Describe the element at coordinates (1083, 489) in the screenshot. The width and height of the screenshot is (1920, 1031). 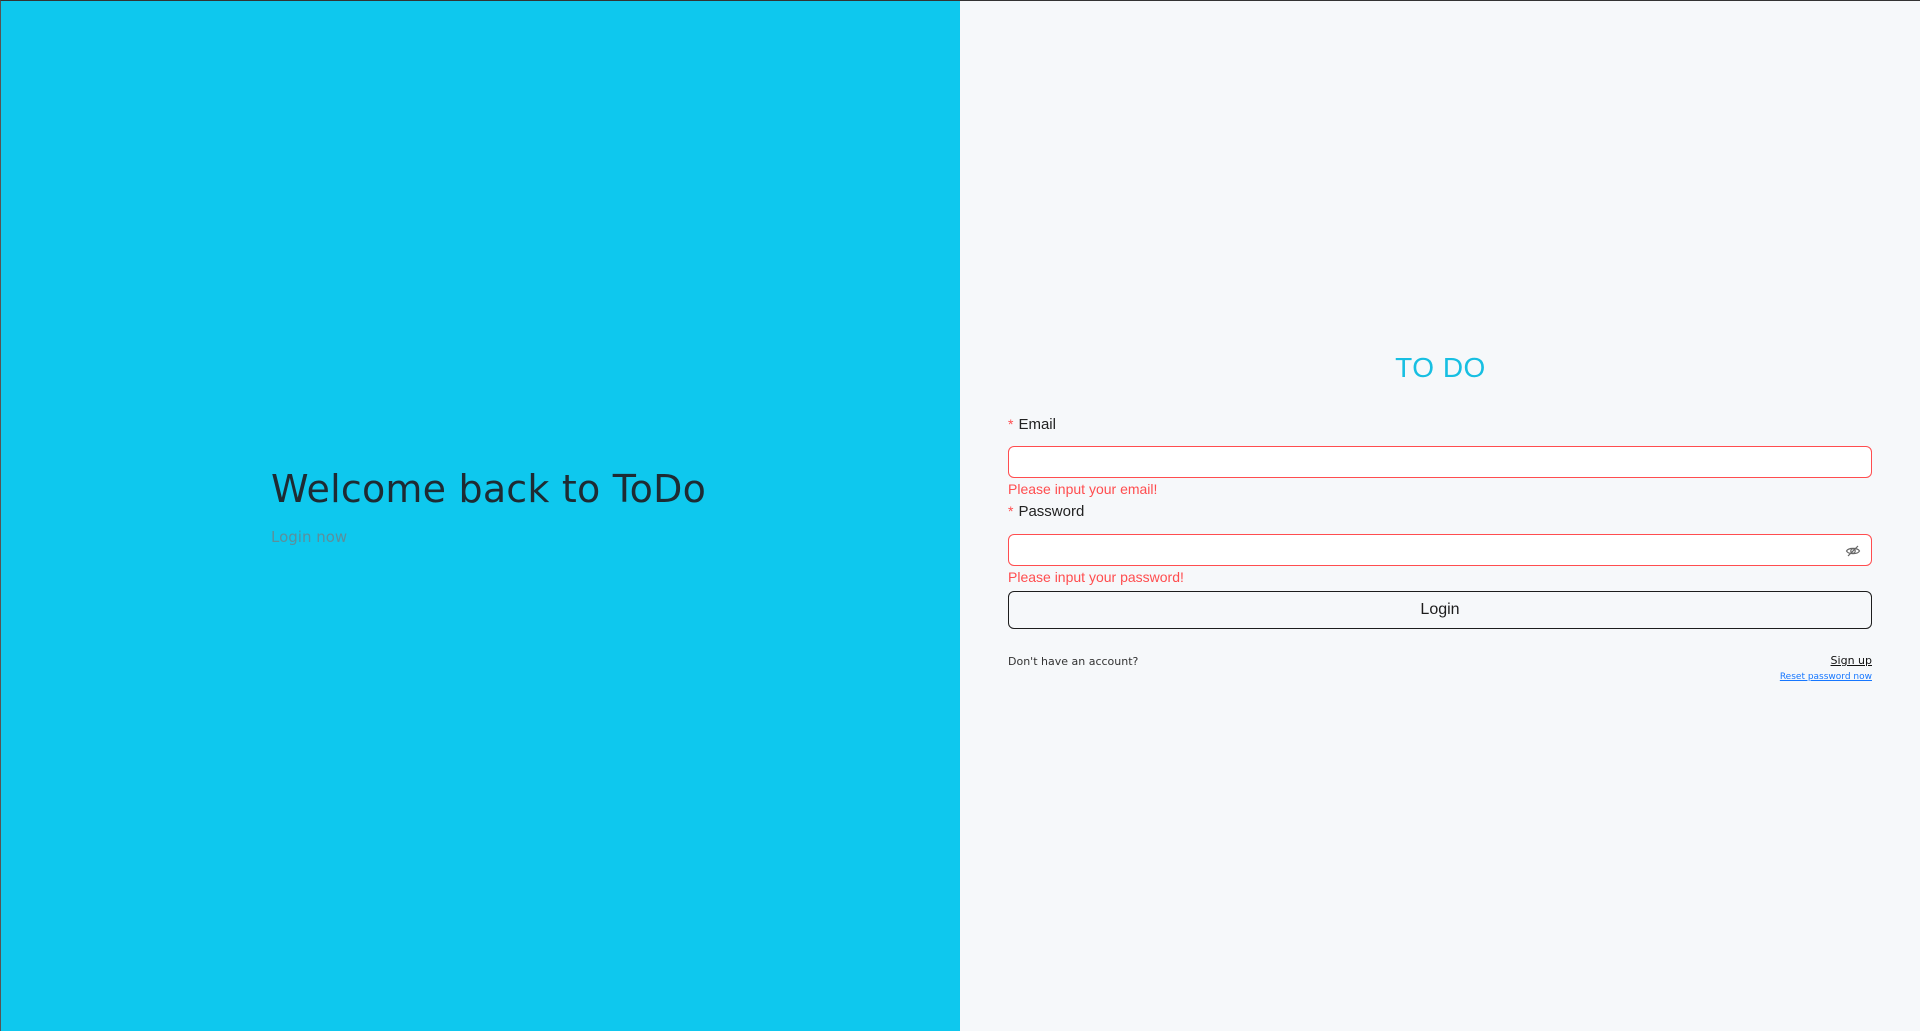
I see `email-error: Please input your email!` at that location.